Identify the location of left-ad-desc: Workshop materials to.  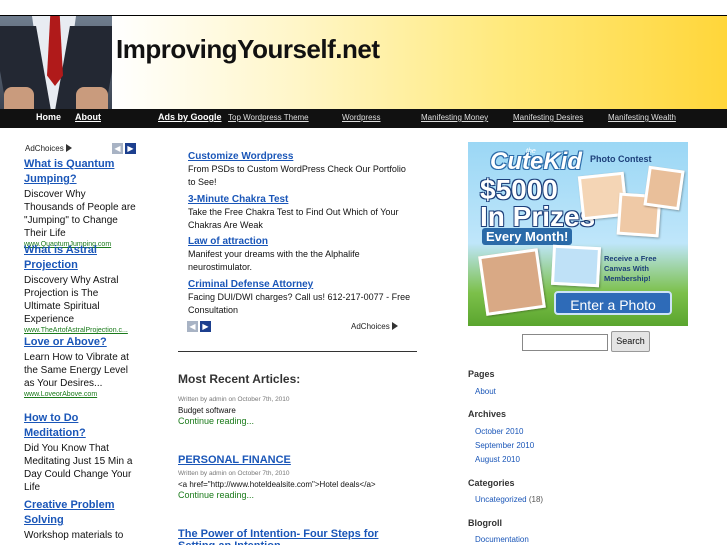
(74, 535).